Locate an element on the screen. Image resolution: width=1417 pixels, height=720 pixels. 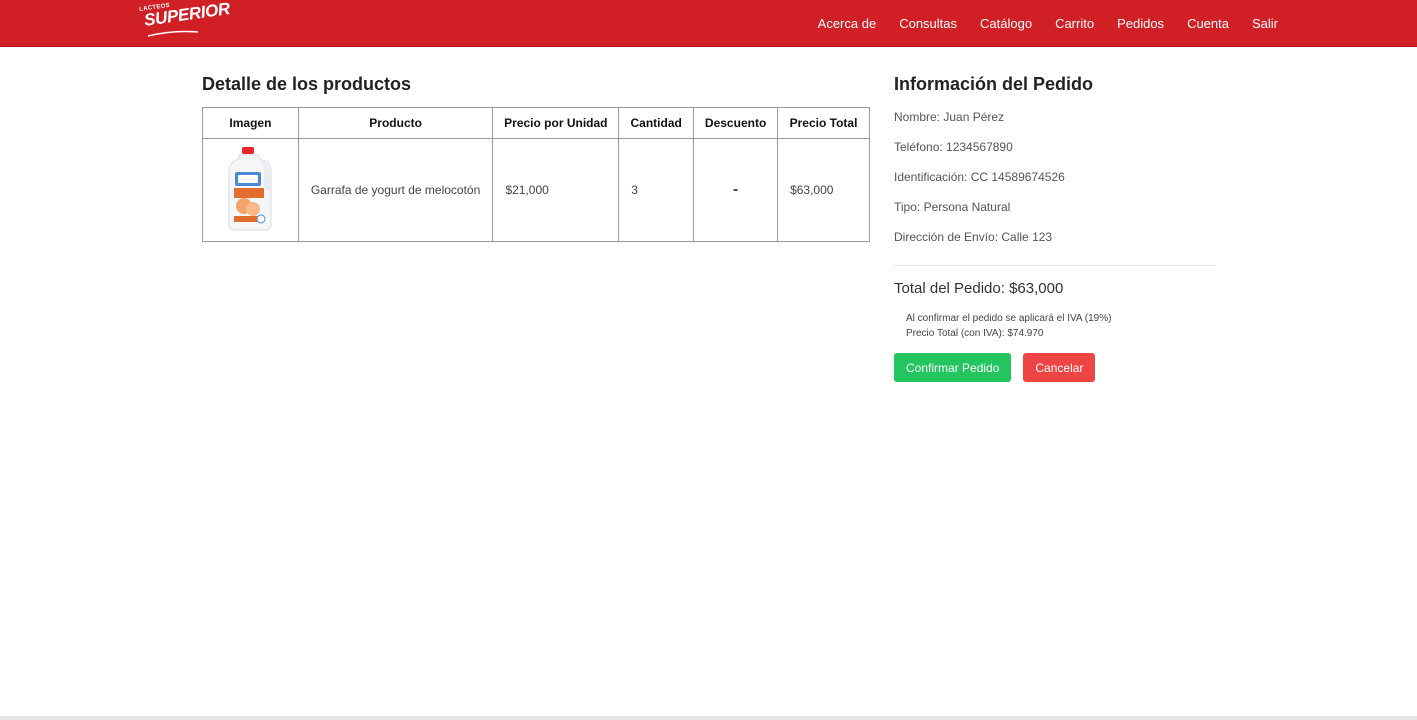
customer-type: Tipo: Persona Natural is located at coordinates (952, 207).